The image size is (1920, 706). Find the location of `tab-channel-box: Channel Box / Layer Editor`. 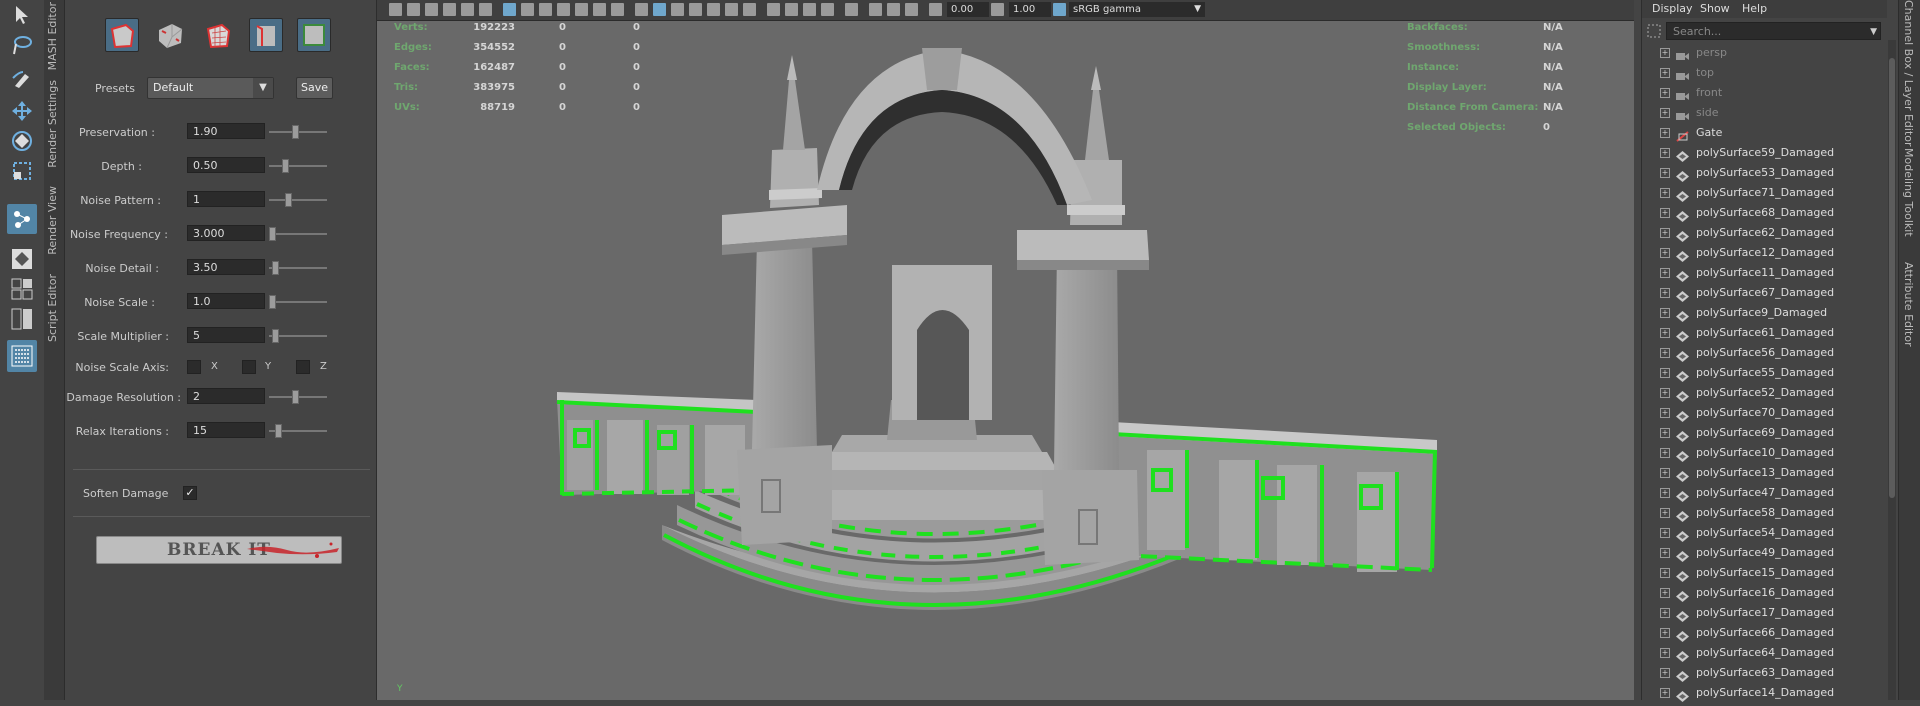

tab-channel-box: Channel Box / Layer Editor is located at coordinates (1908, 73).